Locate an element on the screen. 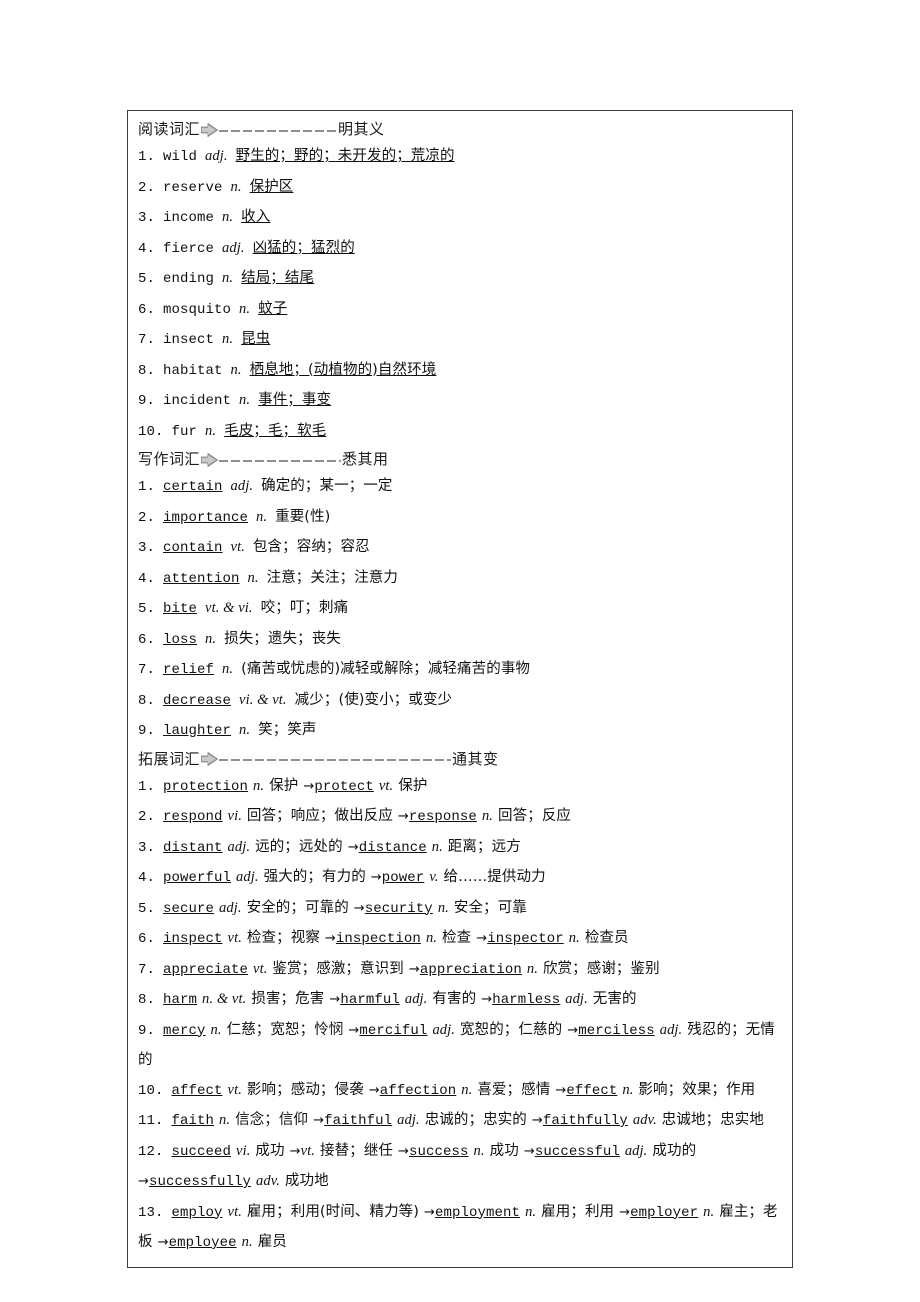 Image resolution: width=920 pixels, height=1302 pixels. word-meaning: 安全；可靠 is located at coordinates (490, 907).